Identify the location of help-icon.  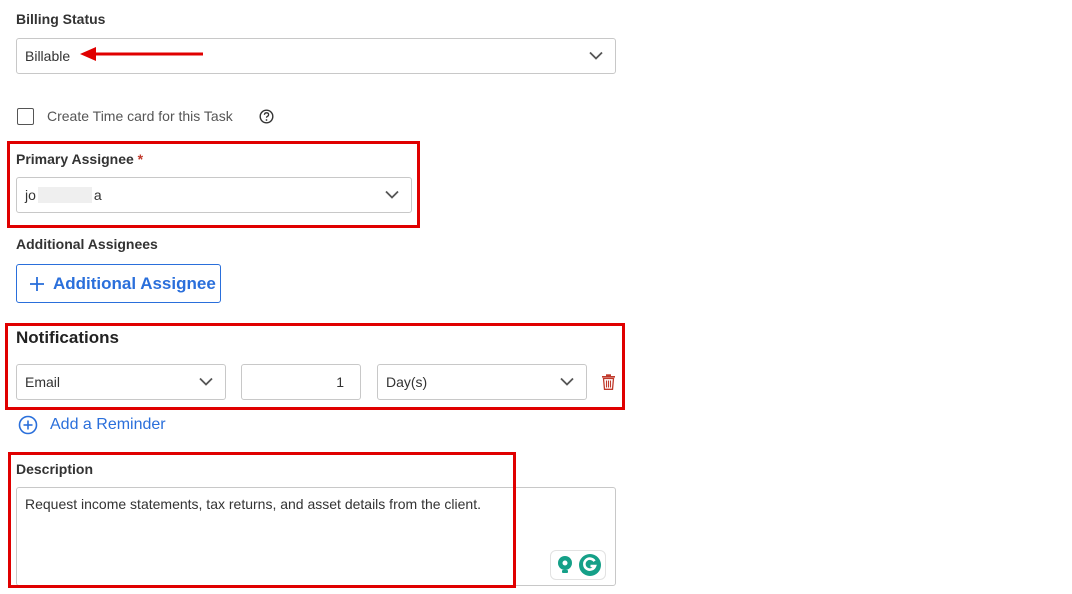
(266, 116).